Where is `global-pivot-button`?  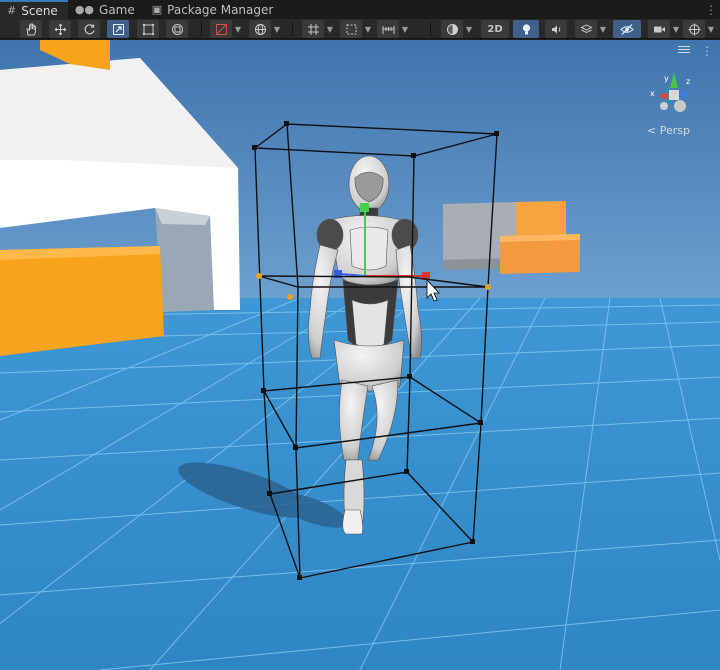
global-pivot-button is located at coordinates (260, 29).